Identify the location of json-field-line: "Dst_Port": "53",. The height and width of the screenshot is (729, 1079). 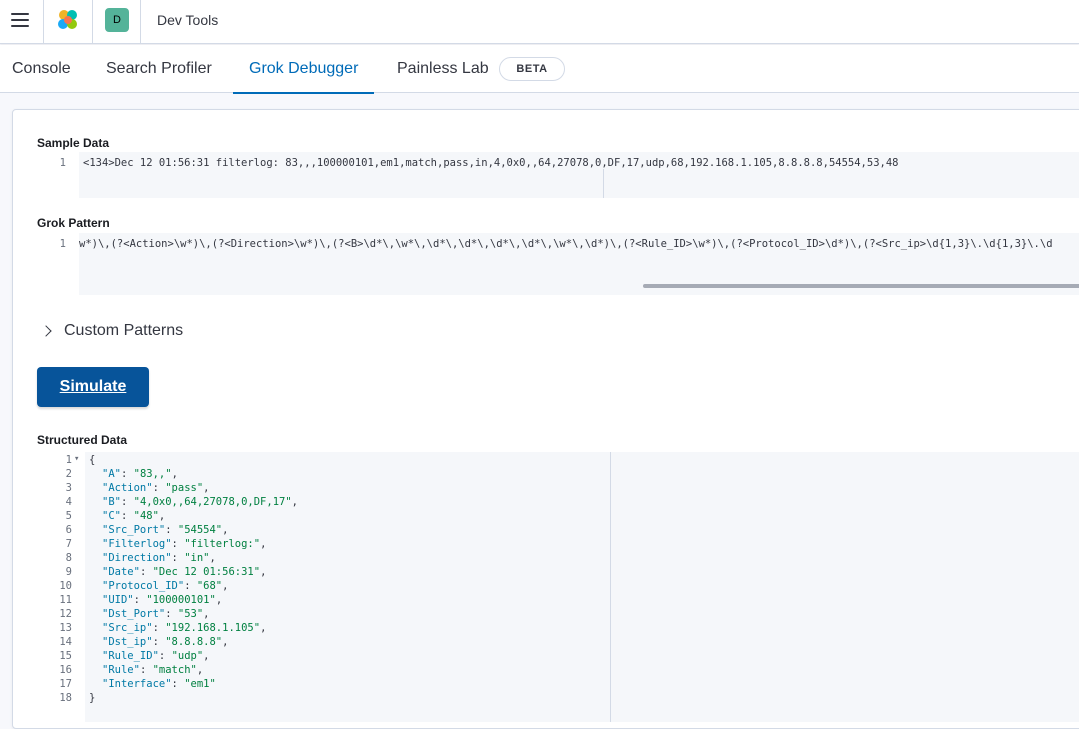
(156, 614).